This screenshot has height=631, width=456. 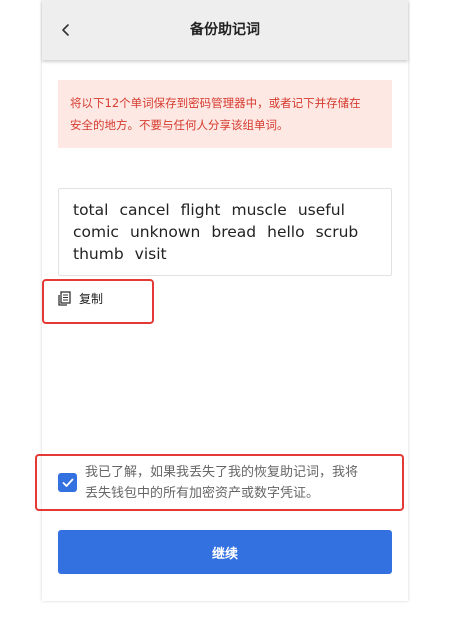 I want to click on consent-checkbox, so click(x=67, y=482).